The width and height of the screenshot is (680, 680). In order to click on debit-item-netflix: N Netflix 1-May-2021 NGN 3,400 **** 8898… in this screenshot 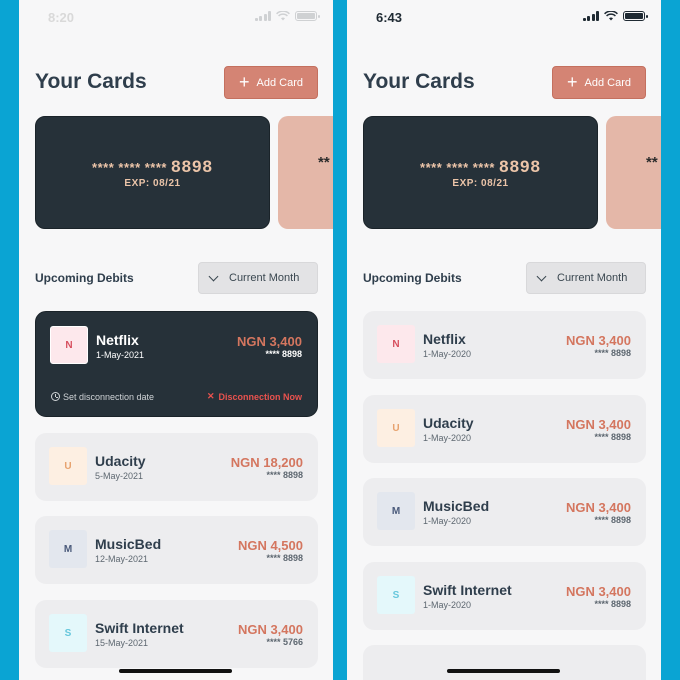, I will do `click(176, 364)`.